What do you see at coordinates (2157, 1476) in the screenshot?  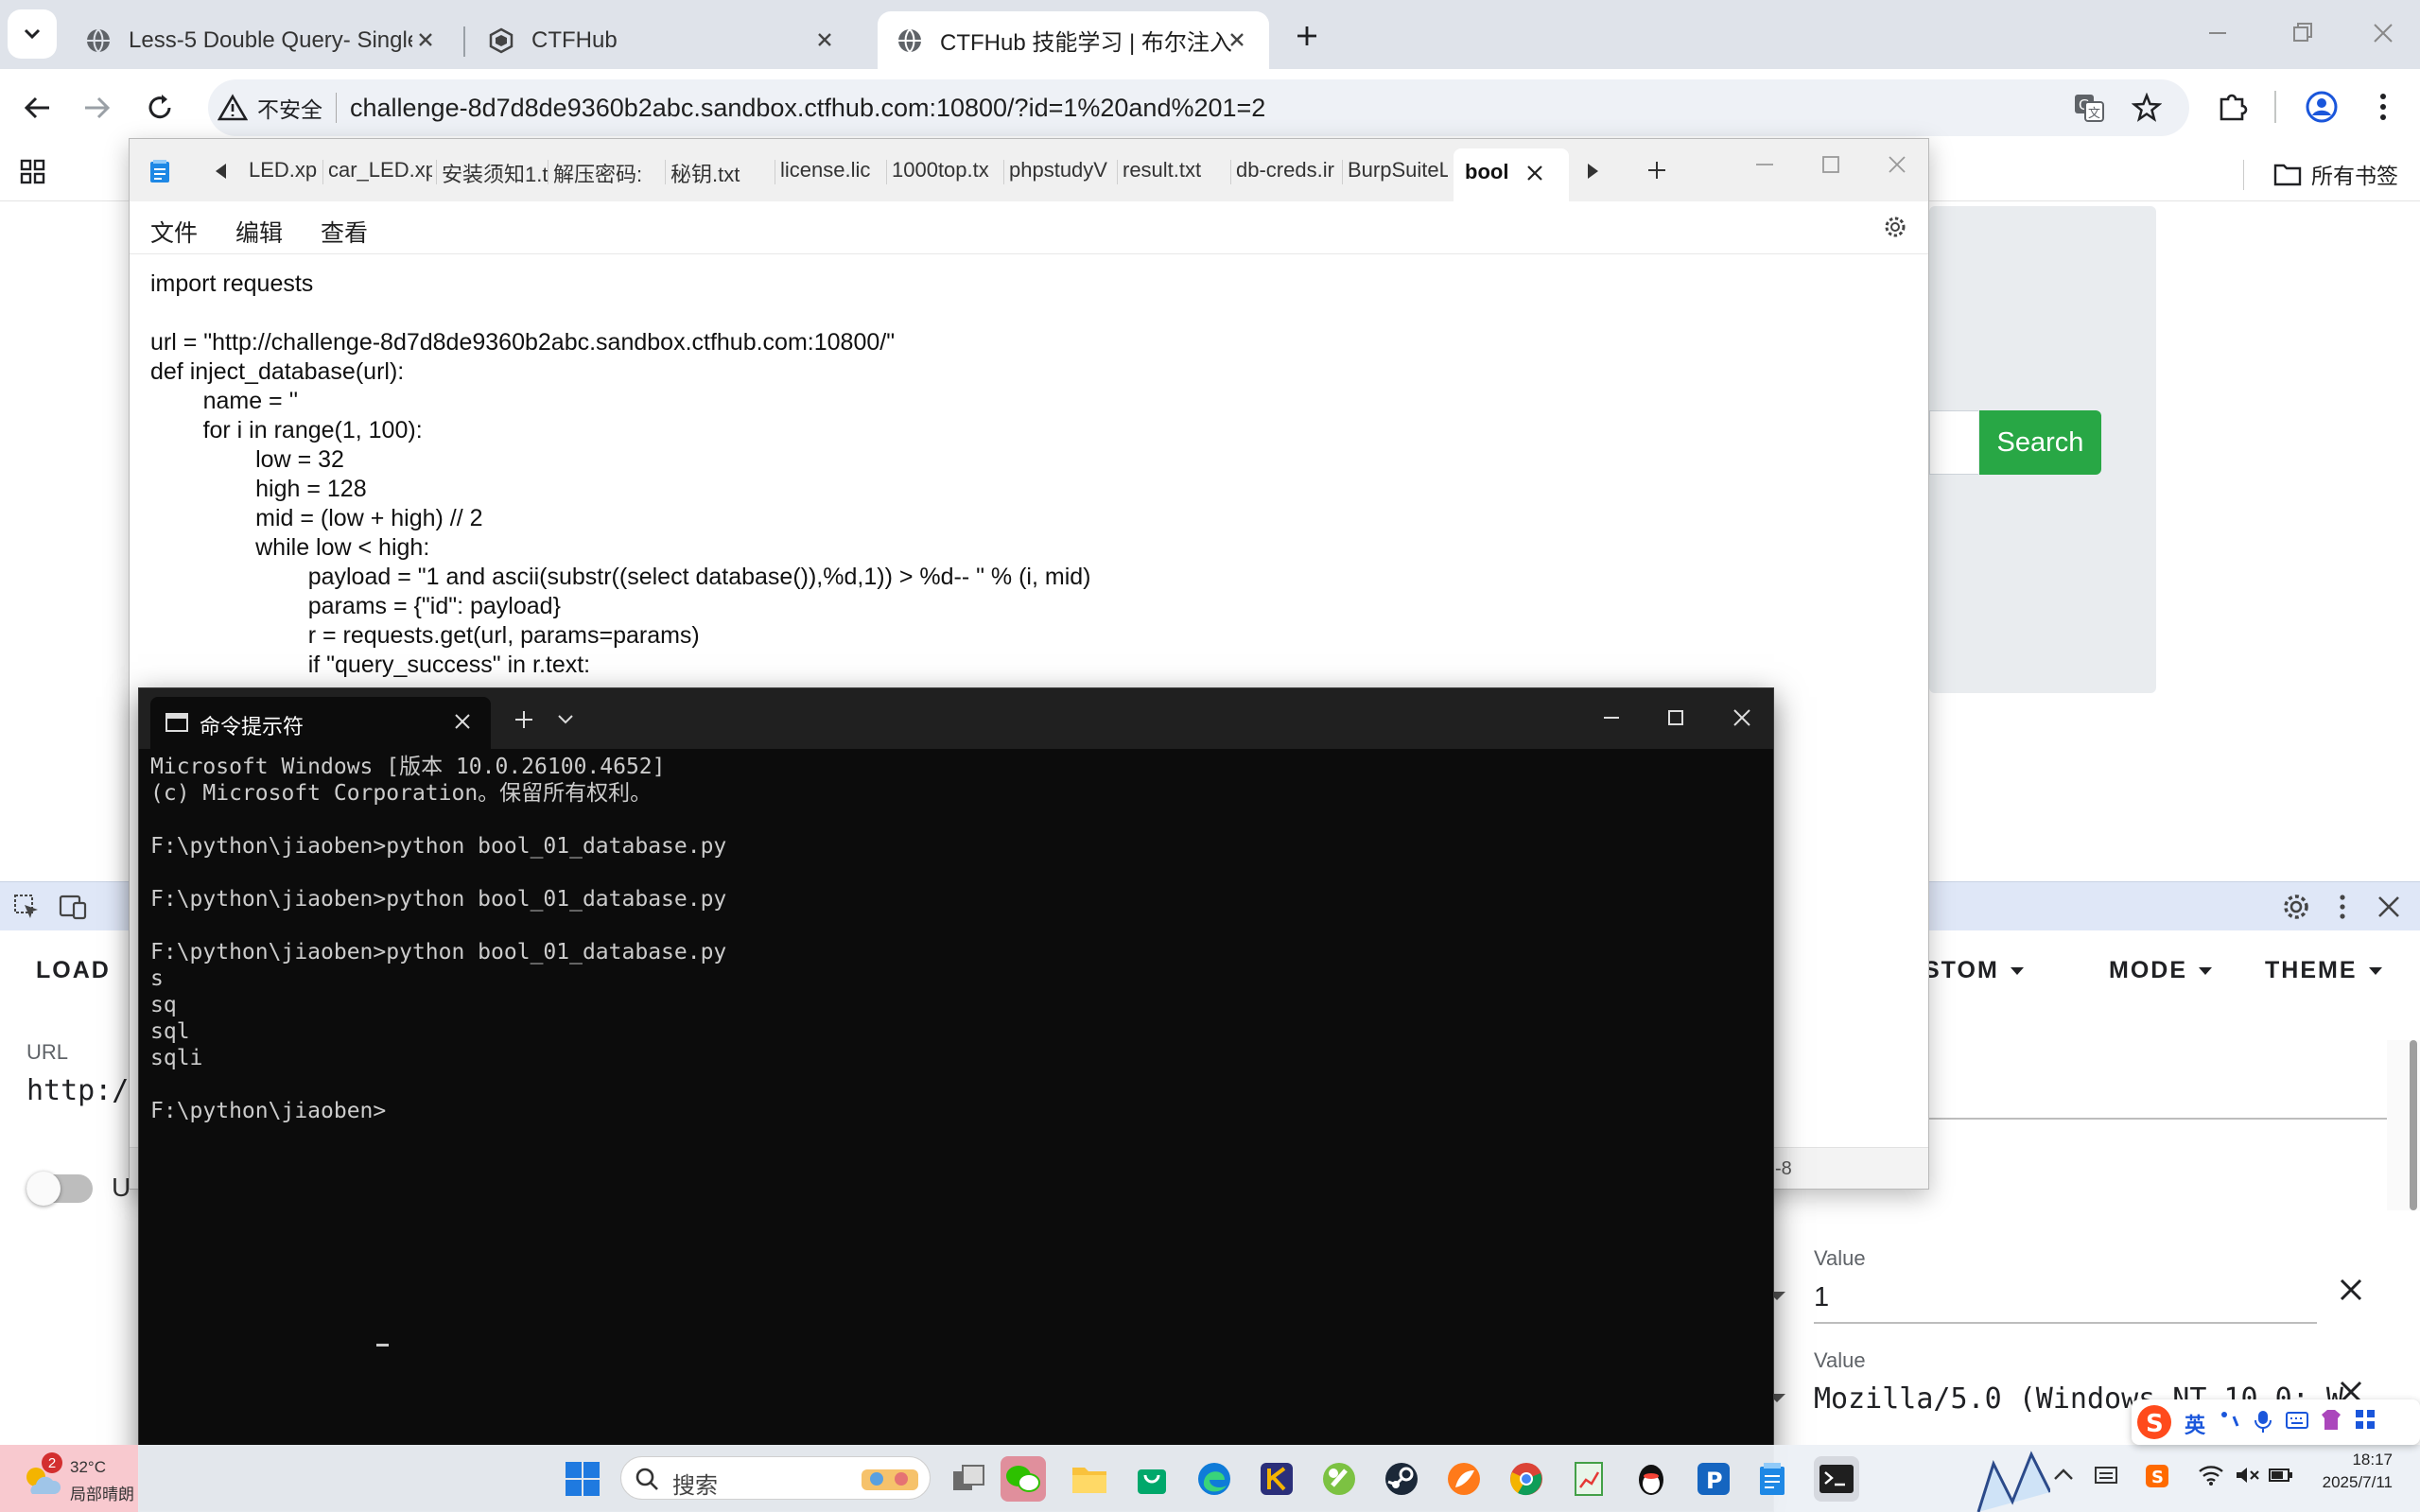 I see `sogou-tray-icon: S` at bounding box center [2157, 1476].